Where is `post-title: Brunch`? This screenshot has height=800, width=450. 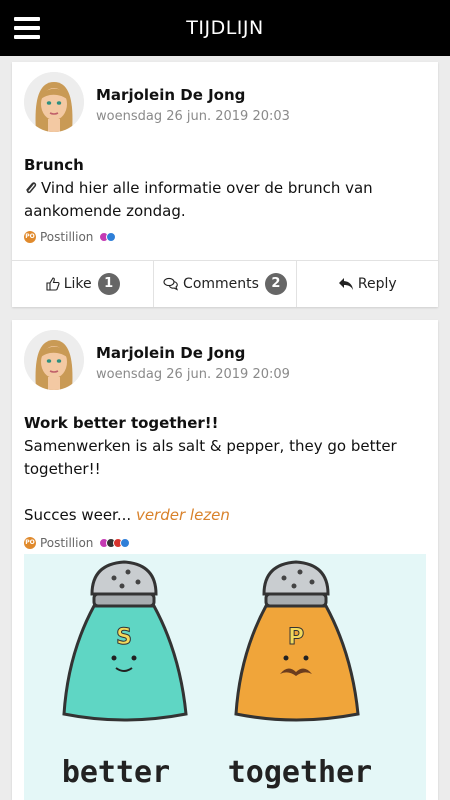 post-title: Brunch is located at coordinates (54, 165).